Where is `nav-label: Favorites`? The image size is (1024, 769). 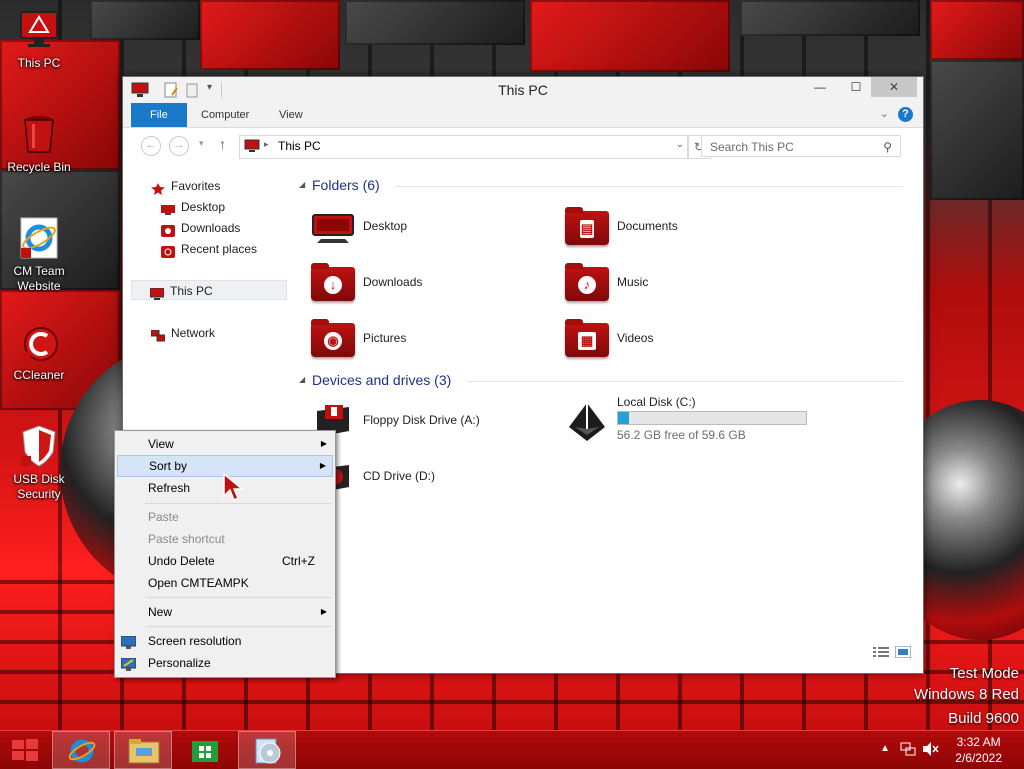 nav-label: Favorites is located at coordinates (196, 186).